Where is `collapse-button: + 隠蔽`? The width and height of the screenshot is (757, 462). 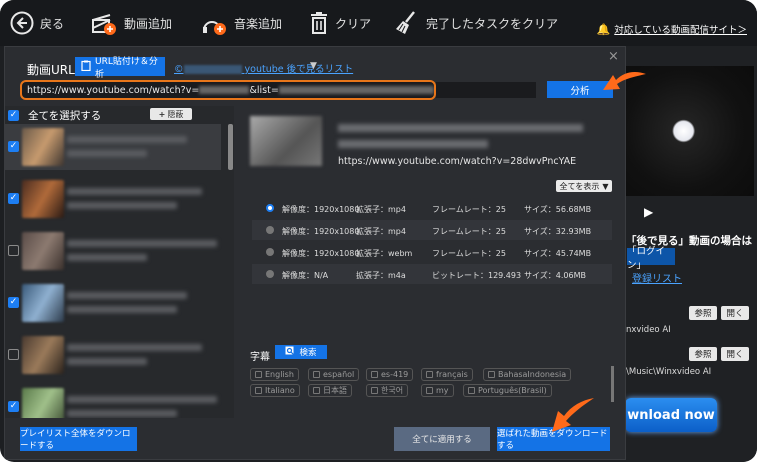 collapse-button: + 隠蔽 is located at coordinates (171, 114).